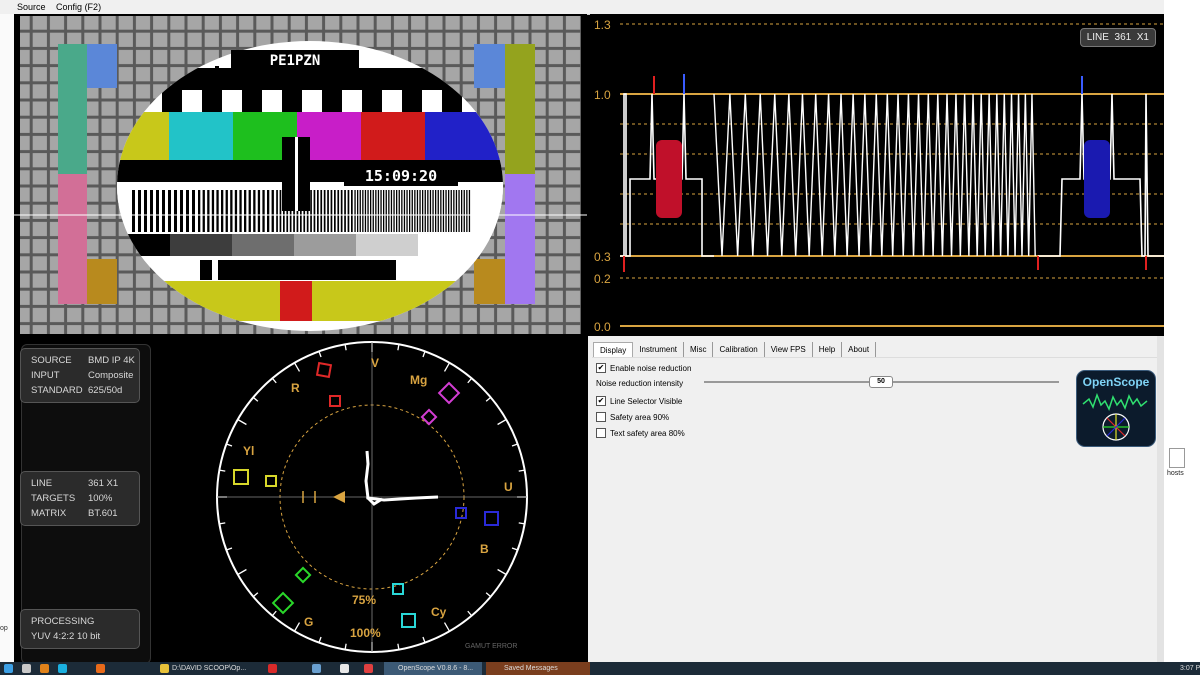  What do you see at coordinates (51, 360) in the screenshot?
I see `source-key: SOURCE` at bounding box center [51, 360].